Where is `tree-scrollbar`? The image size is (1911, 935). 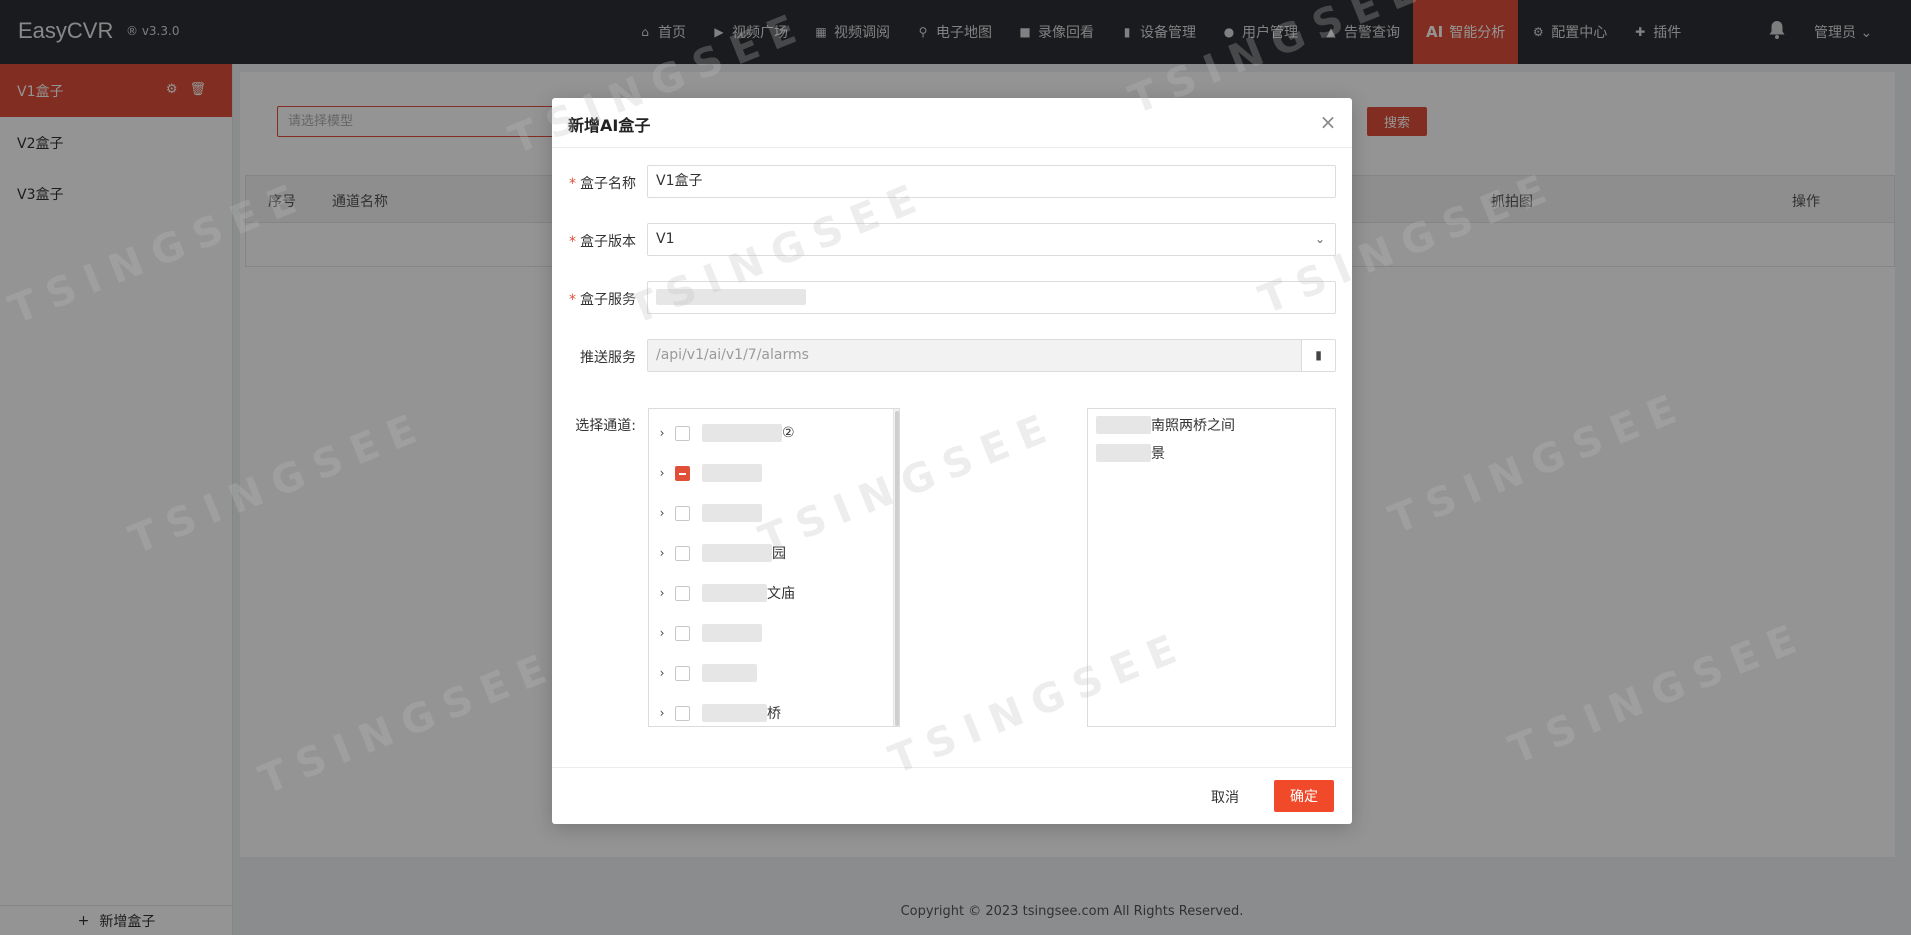 tree-scrollbar is located at coordinates (896, 567).